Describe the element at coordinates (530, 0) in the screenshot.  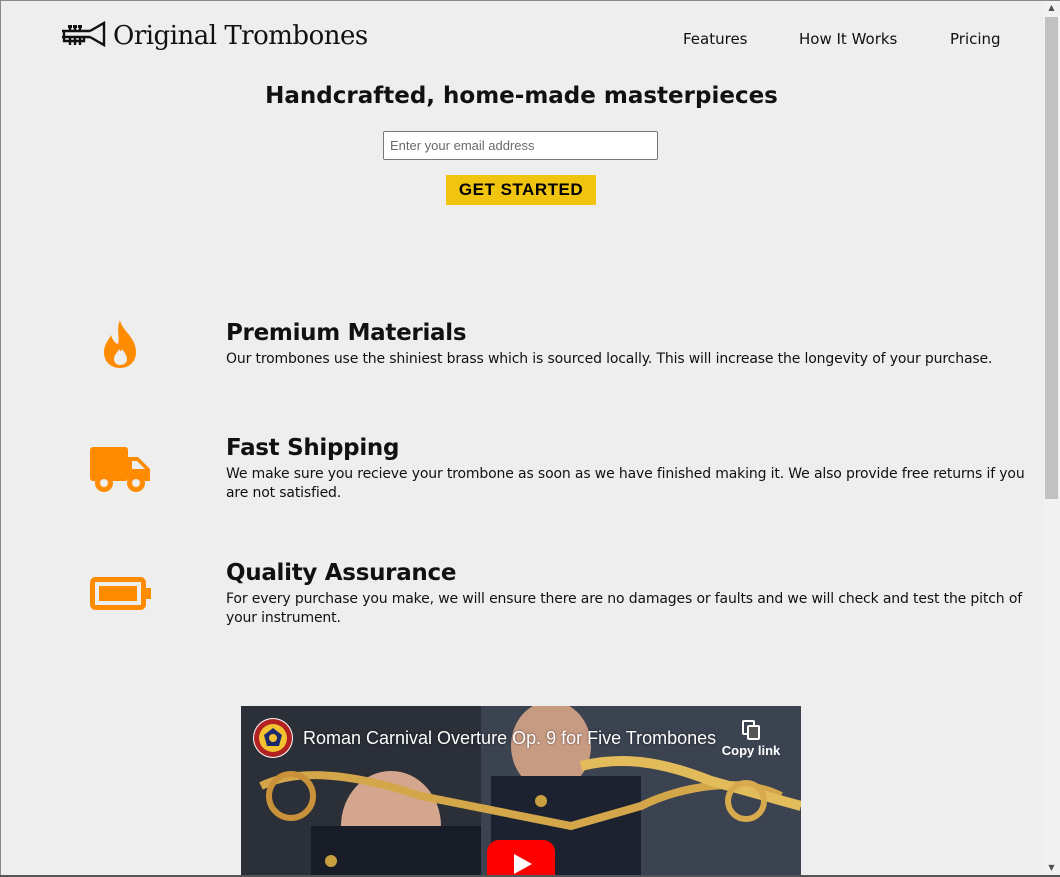
I see `window-border-top` at that location.